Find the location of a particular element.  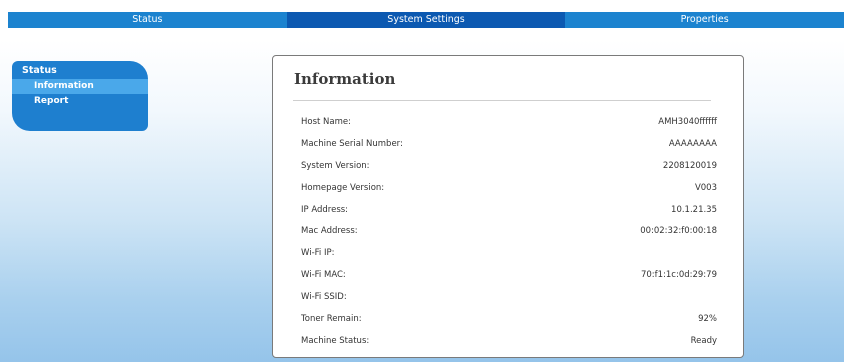

tab-status: Status is located at coordinates (147, 20).